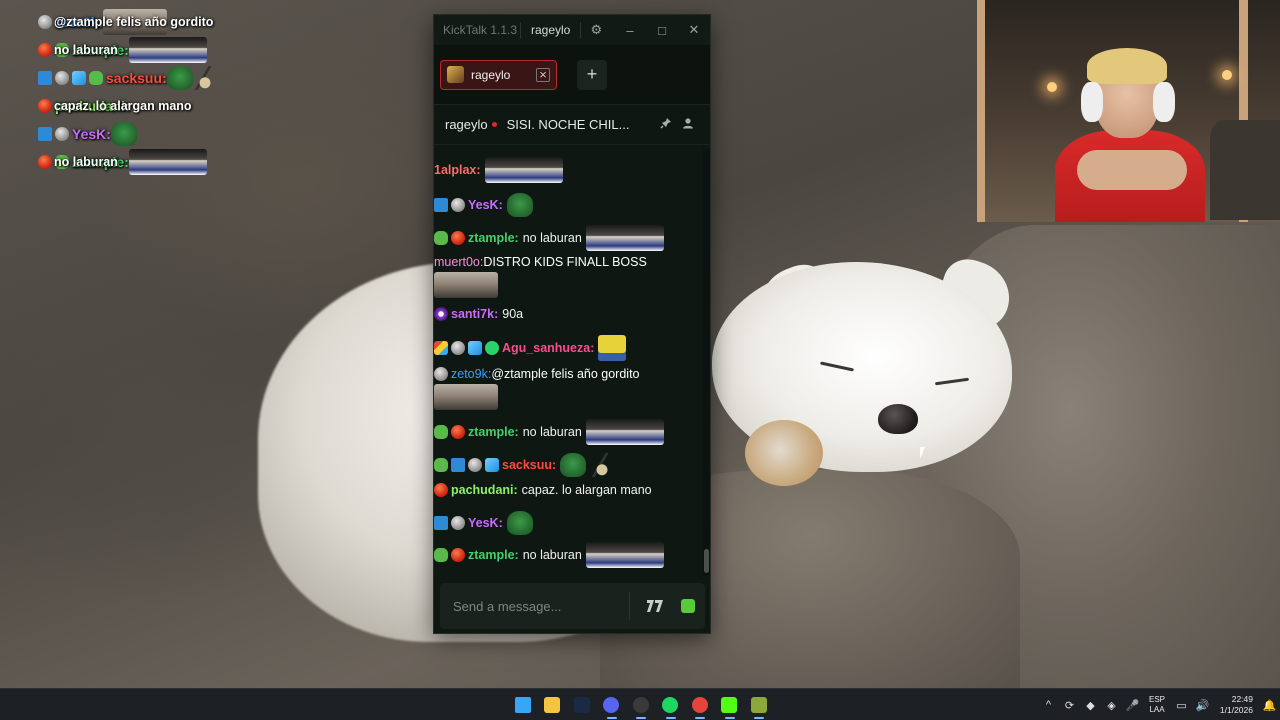  I want to click on language-code: ESP, so click(1156, 699).